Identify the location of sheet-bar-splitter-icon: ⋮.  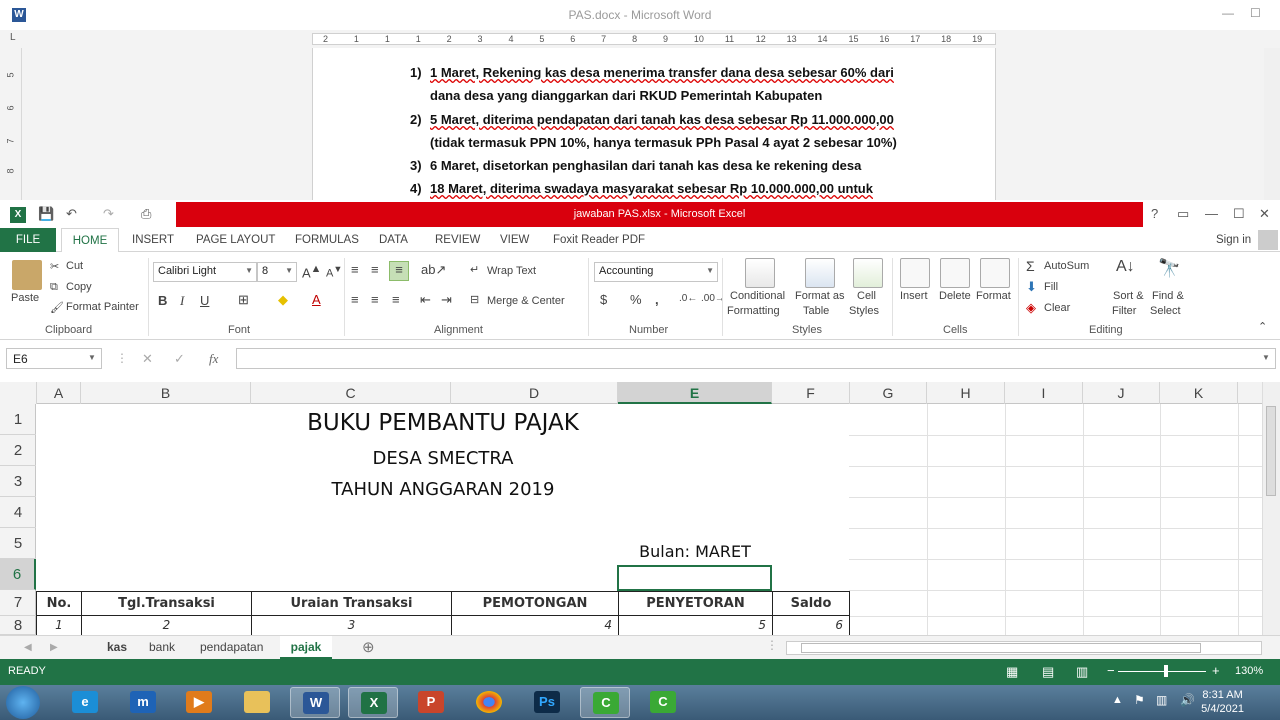
(772, 645).